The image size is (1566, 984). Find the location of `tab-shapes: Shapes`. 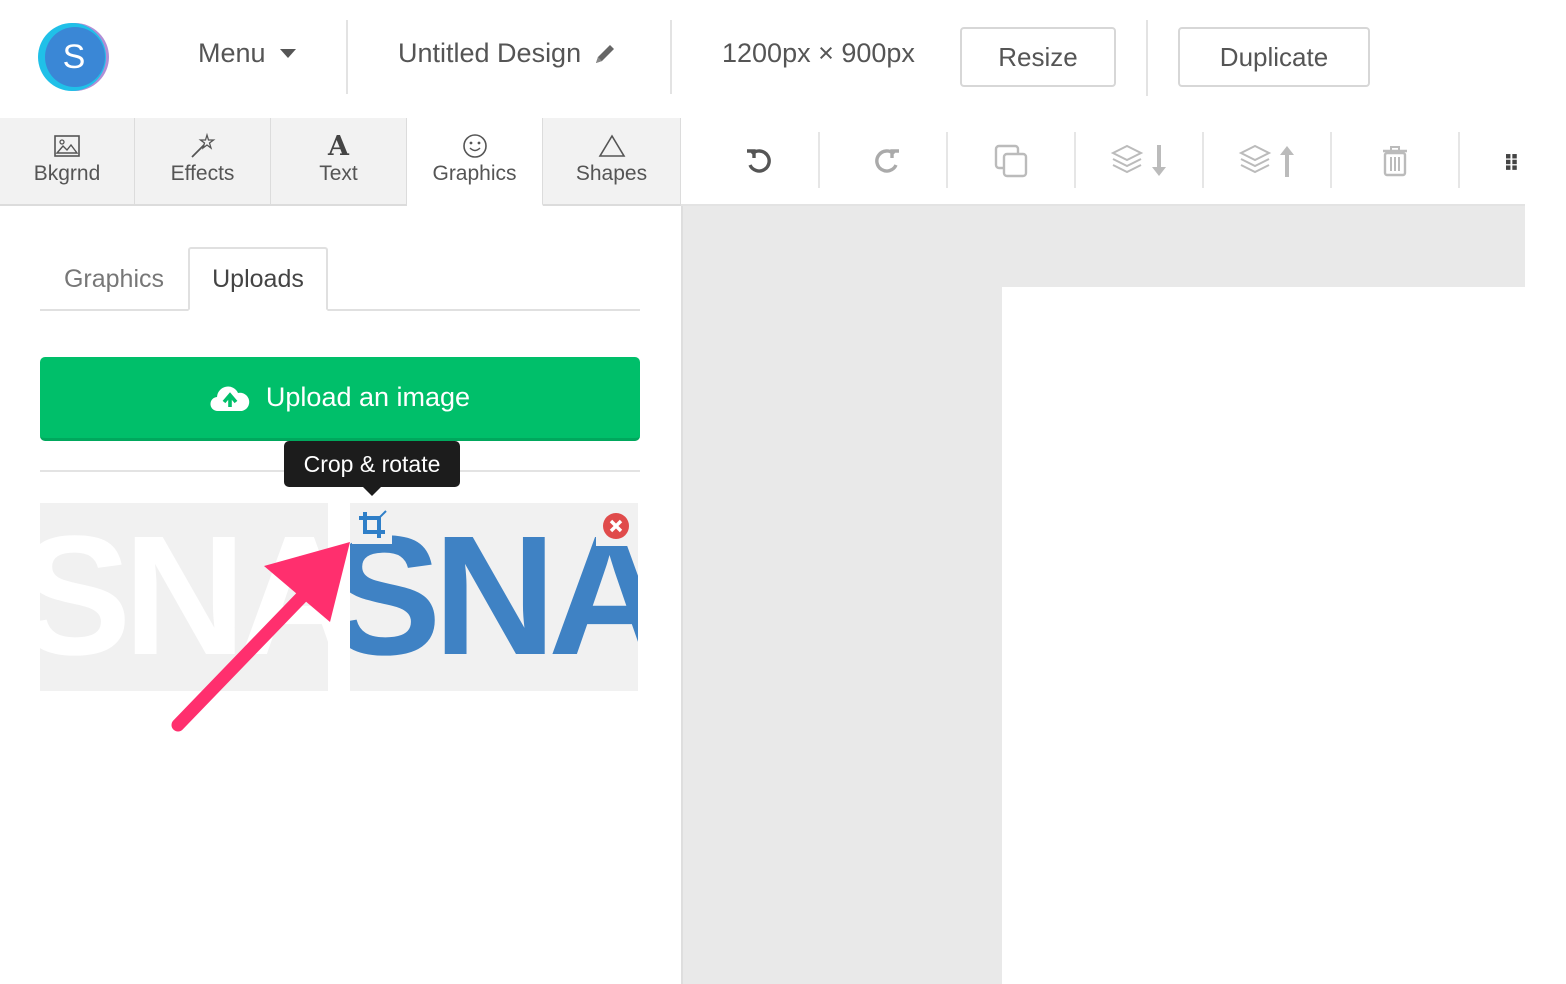

tab-shapes: Shapes is located at coordinates (612, 162).